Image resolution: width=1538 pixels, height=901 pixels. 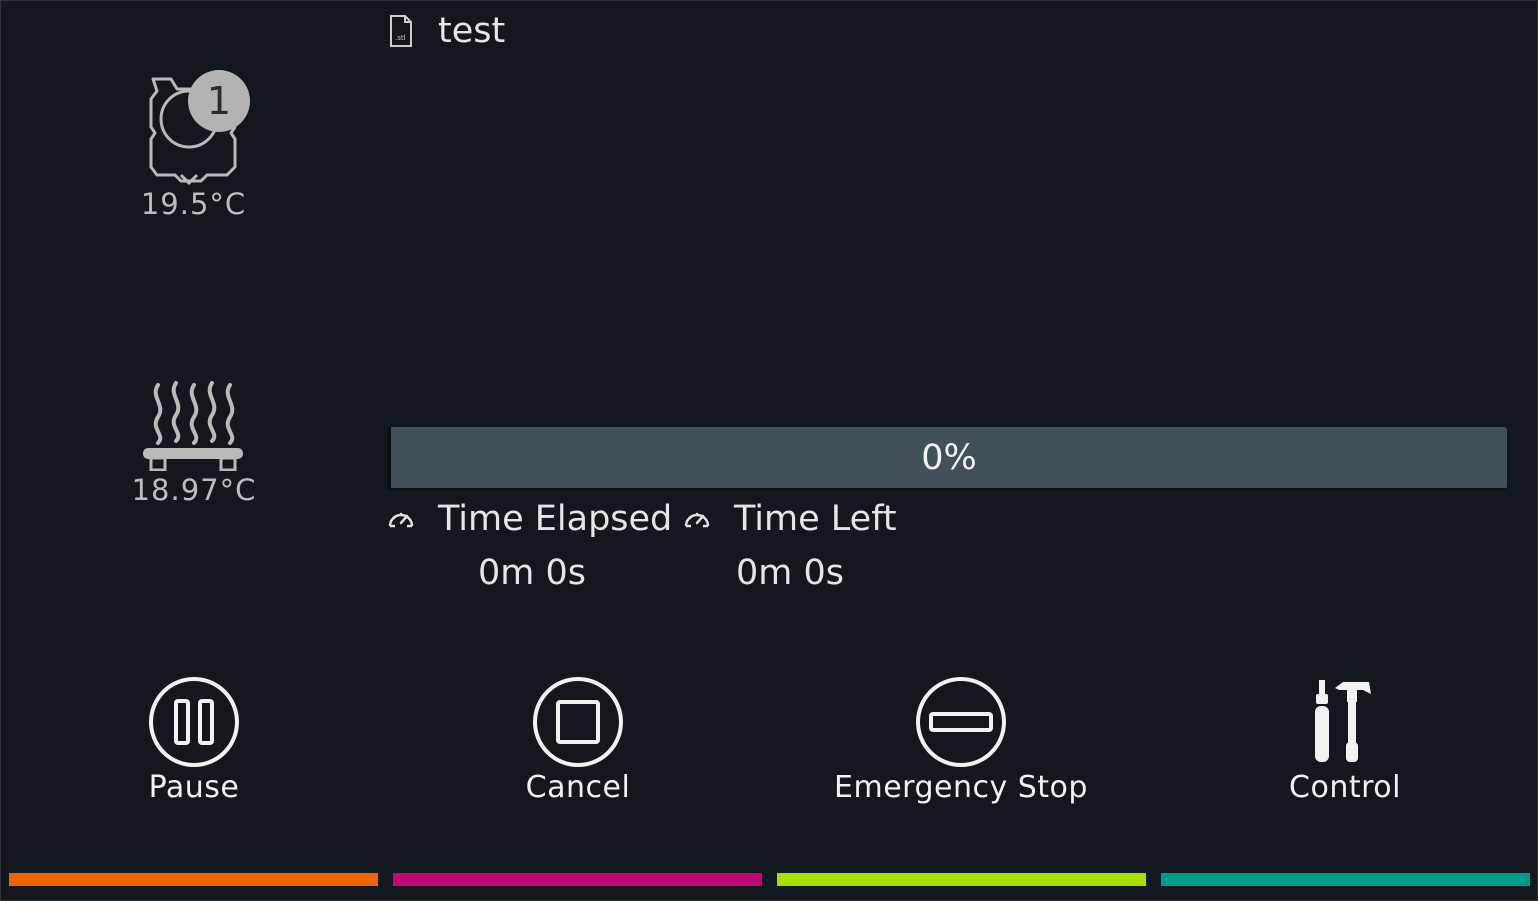 I want to click on pause-button: Pause, so click(x=194, y=740).